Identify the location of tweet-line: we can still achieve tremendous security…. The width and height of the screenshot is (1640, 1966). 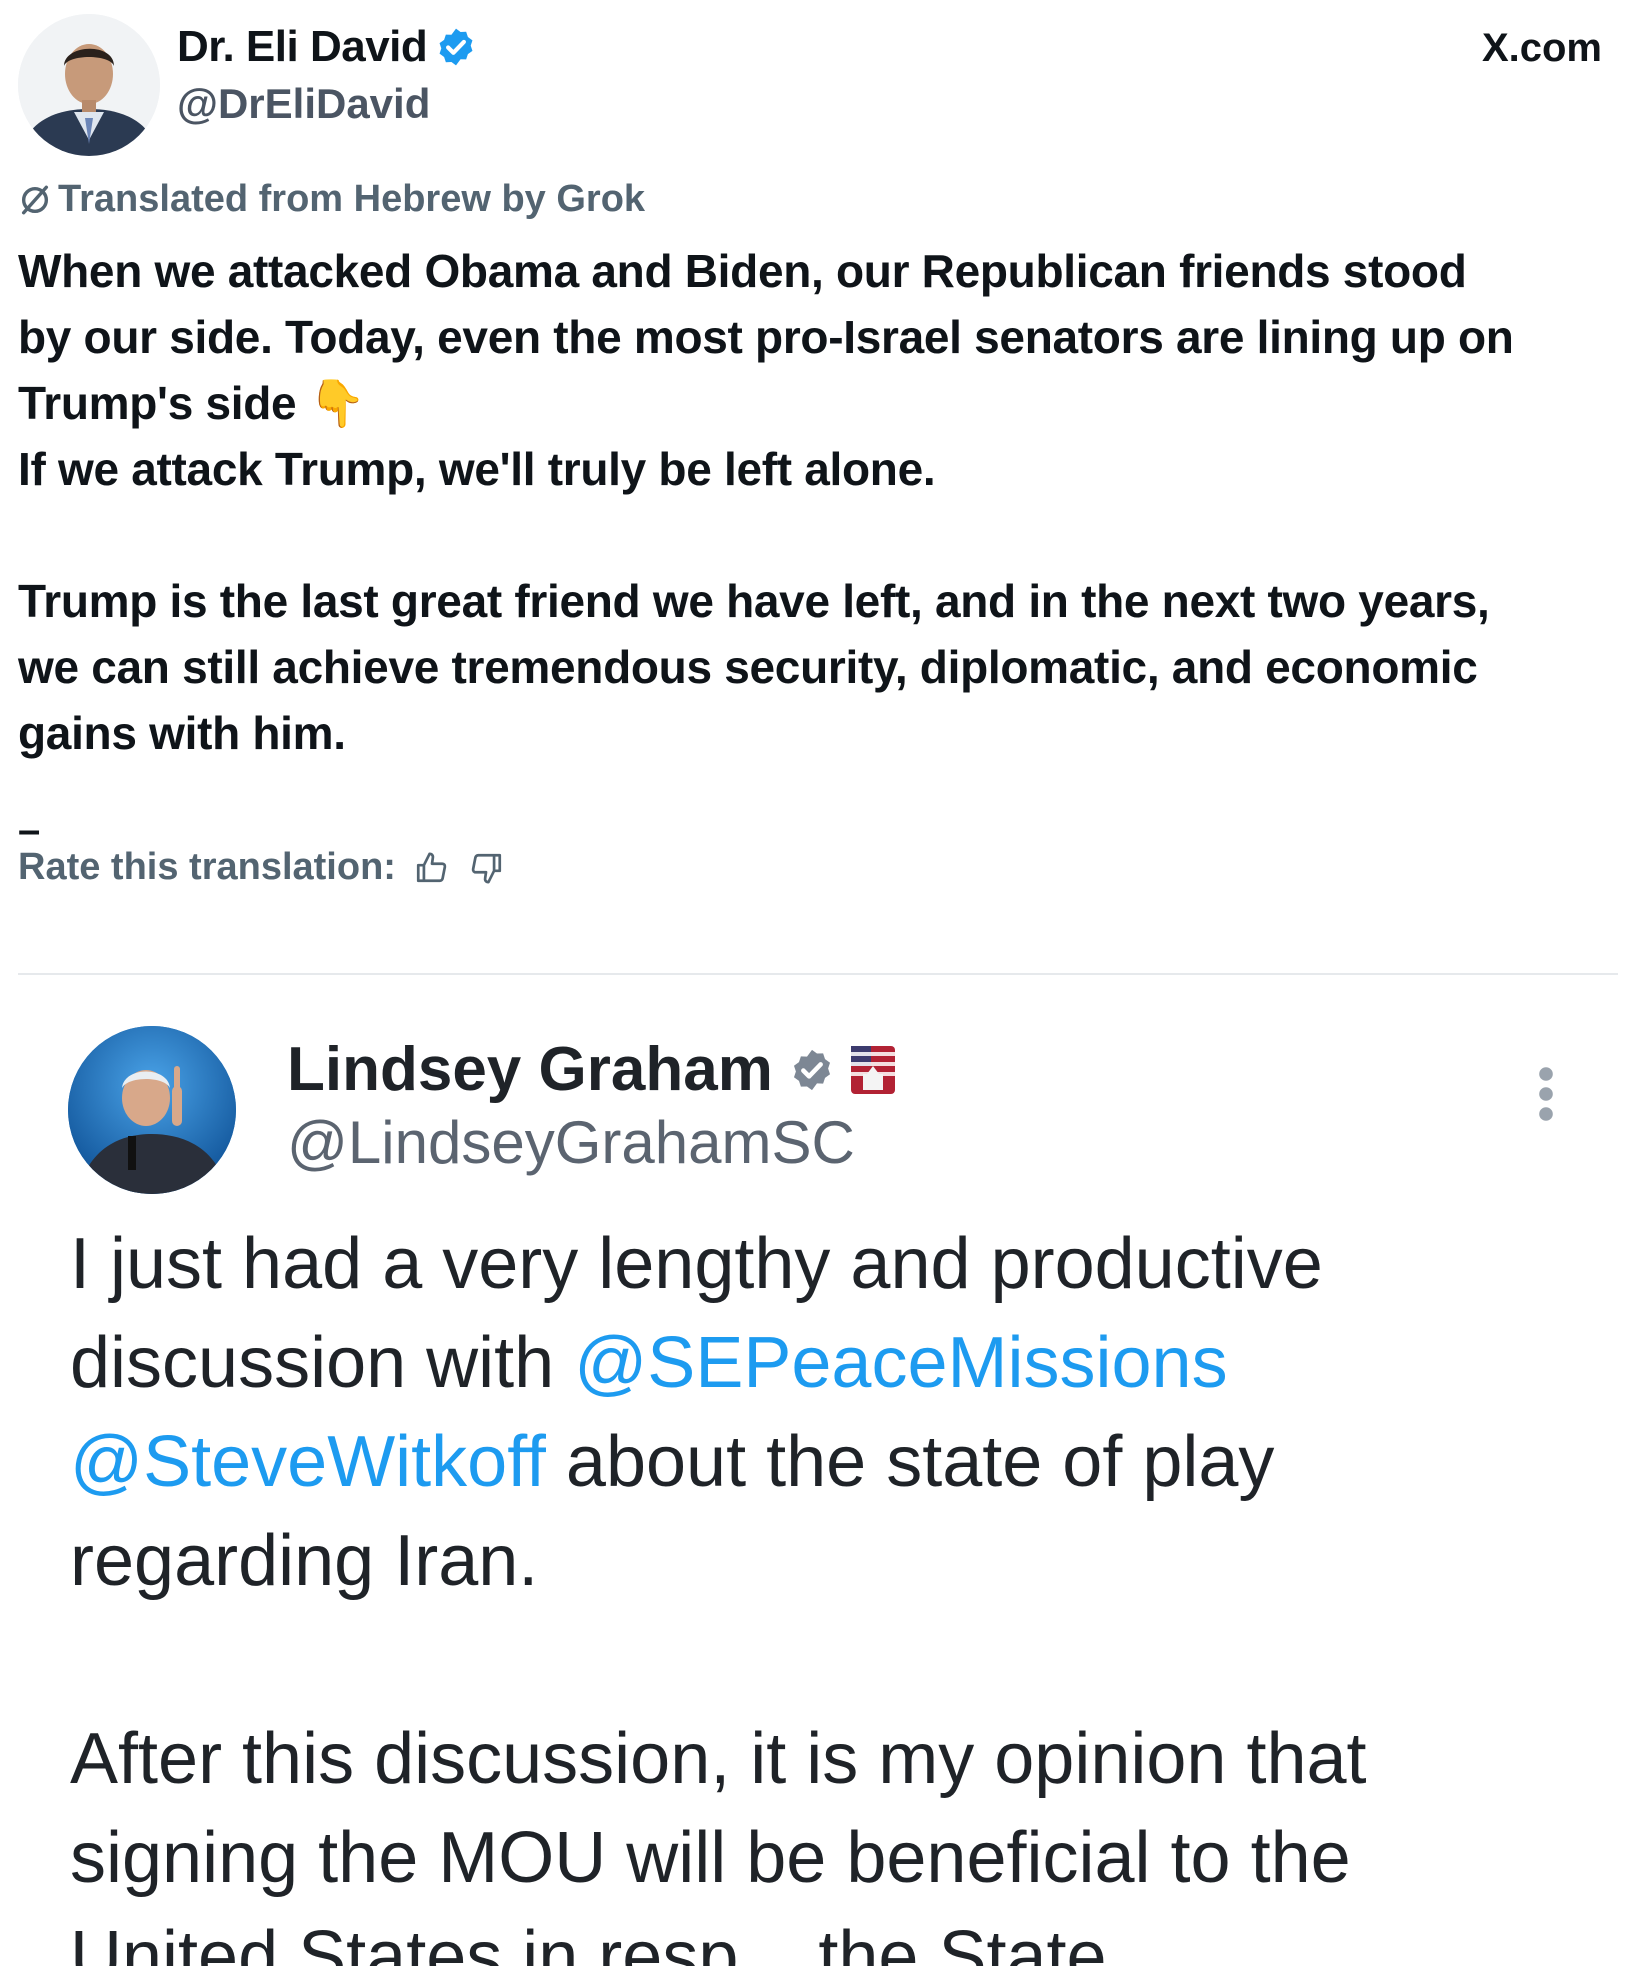
(748, 667).